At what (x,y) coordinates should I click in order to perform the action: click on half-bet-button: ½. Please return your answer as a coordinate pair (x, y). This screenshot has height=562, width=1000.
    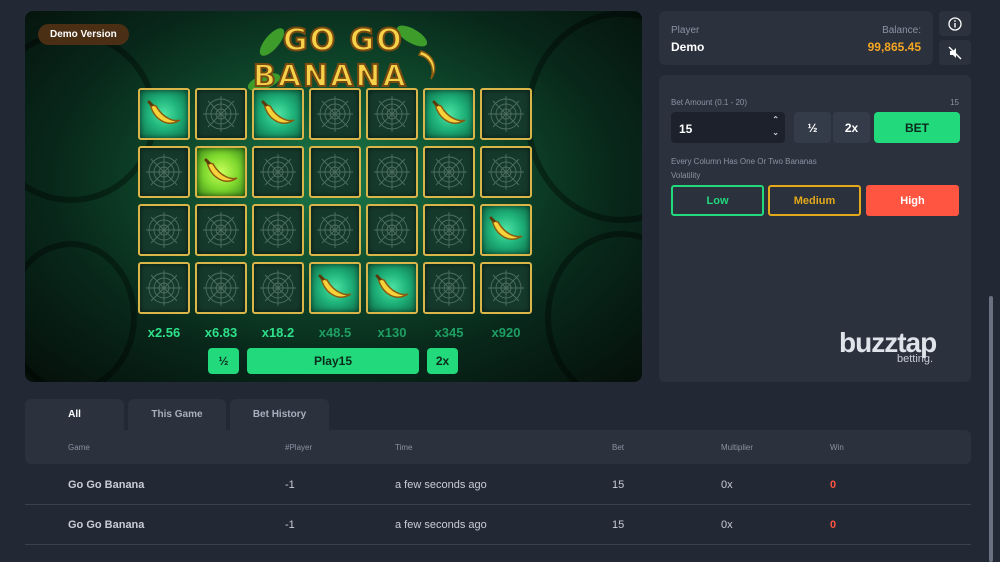
    Looking at the image, I should click on (223, 361).